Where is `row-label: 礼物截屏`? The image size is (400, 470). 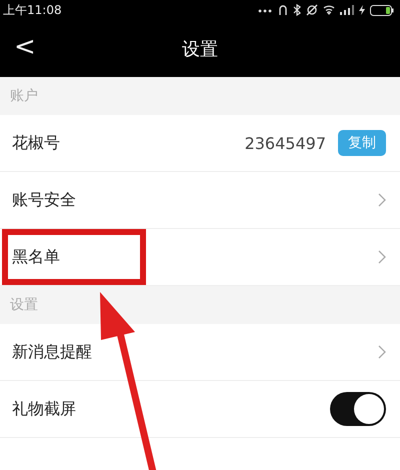
row-label: 礼物截屏 is located at coordinates (44, 409).